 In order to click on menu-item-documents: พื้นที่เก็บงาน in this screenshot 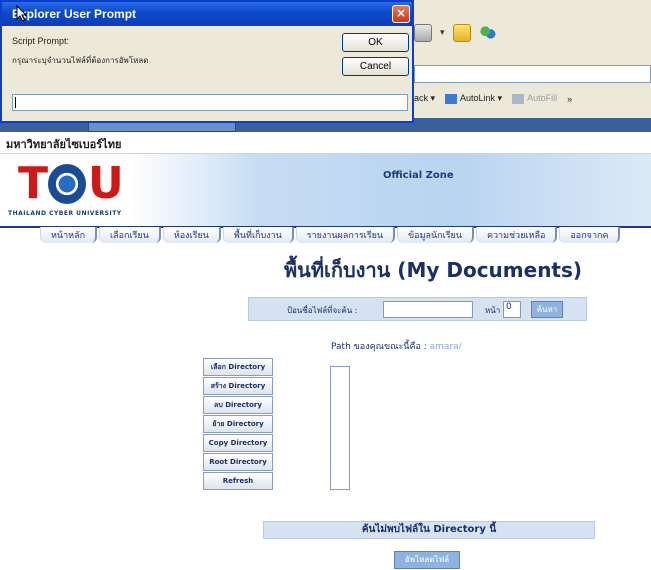, I will do `click(258, 235)`.